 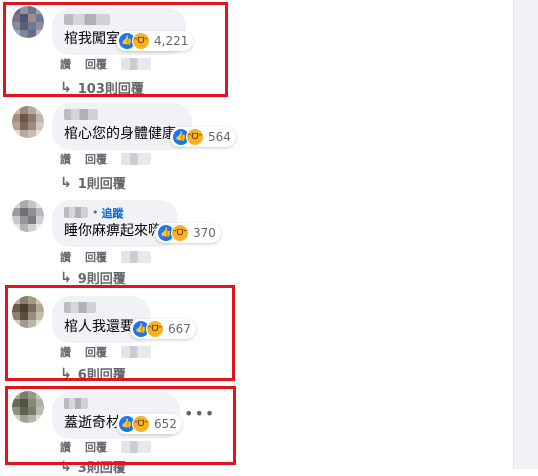 I want to click on reaction-count: 370, so click(x=204, y=233).